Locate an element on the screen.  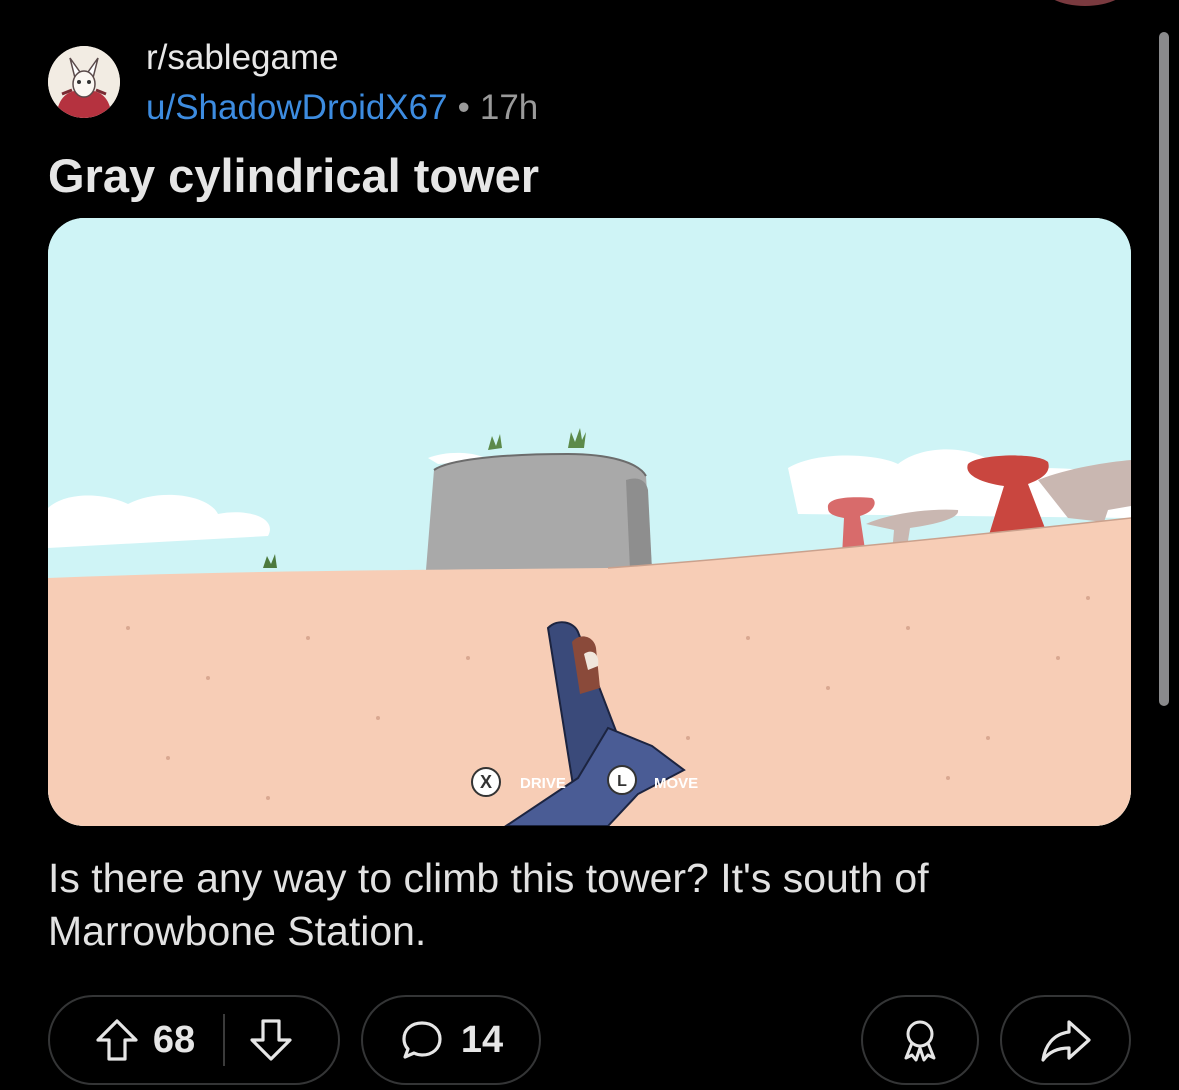
drive-label: DRIVE is located at coordinates (543, 783).